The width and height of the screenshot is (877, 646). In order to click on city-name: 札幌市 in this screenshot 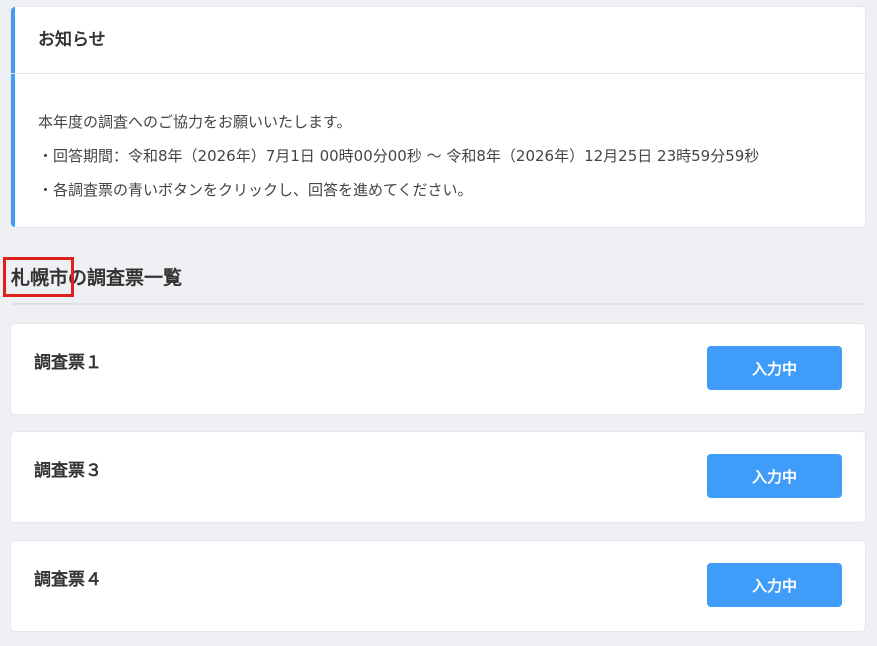, I will do `click(40, 278)`.